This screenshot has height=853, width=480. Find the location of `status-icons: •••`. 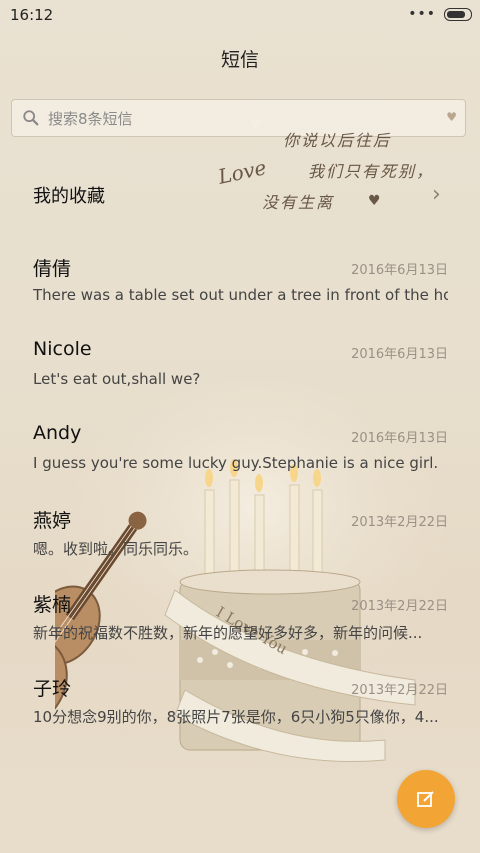

status-icons: ••• is located at coordinates (440, 14).